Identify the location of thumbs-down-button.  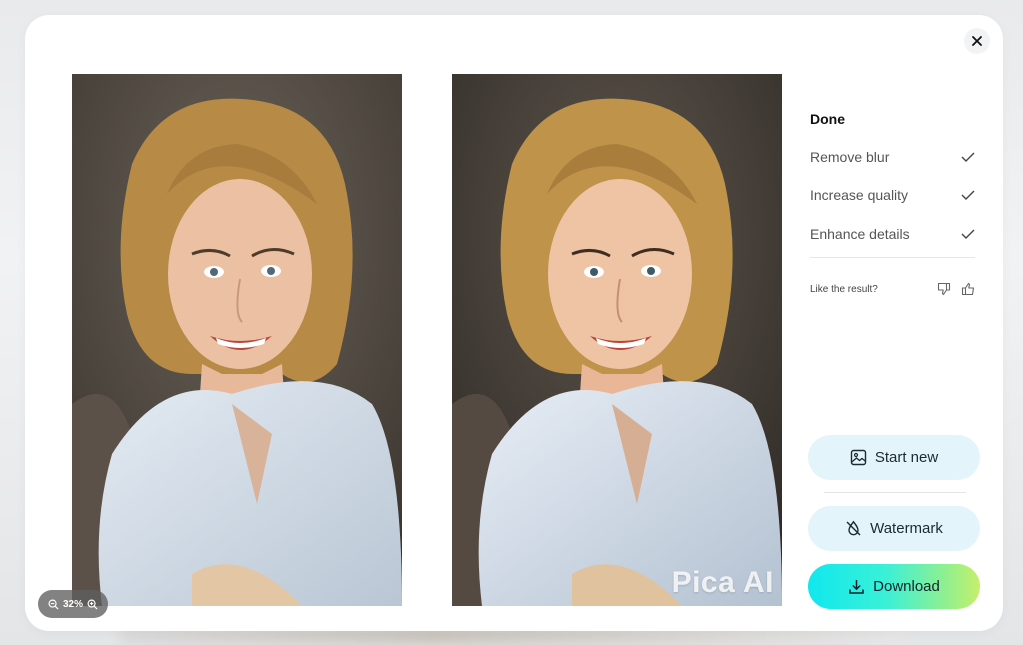
(944, 289).